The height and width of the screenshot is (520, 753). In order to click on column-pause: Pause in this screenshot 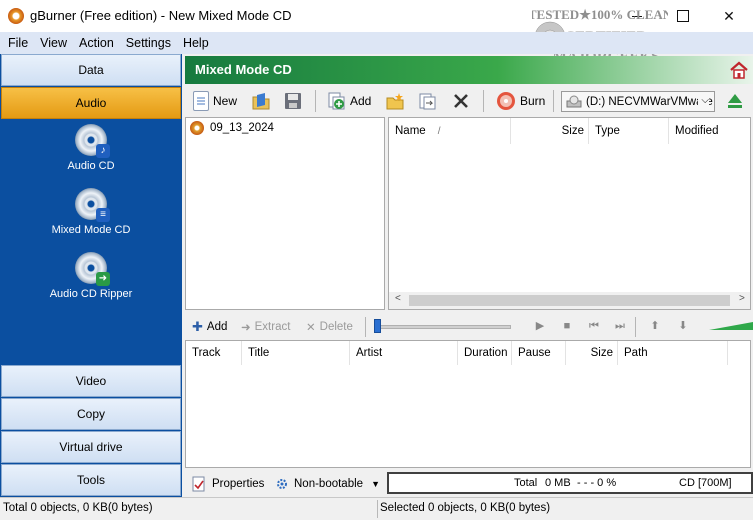, I will do `click(539, 353)`.